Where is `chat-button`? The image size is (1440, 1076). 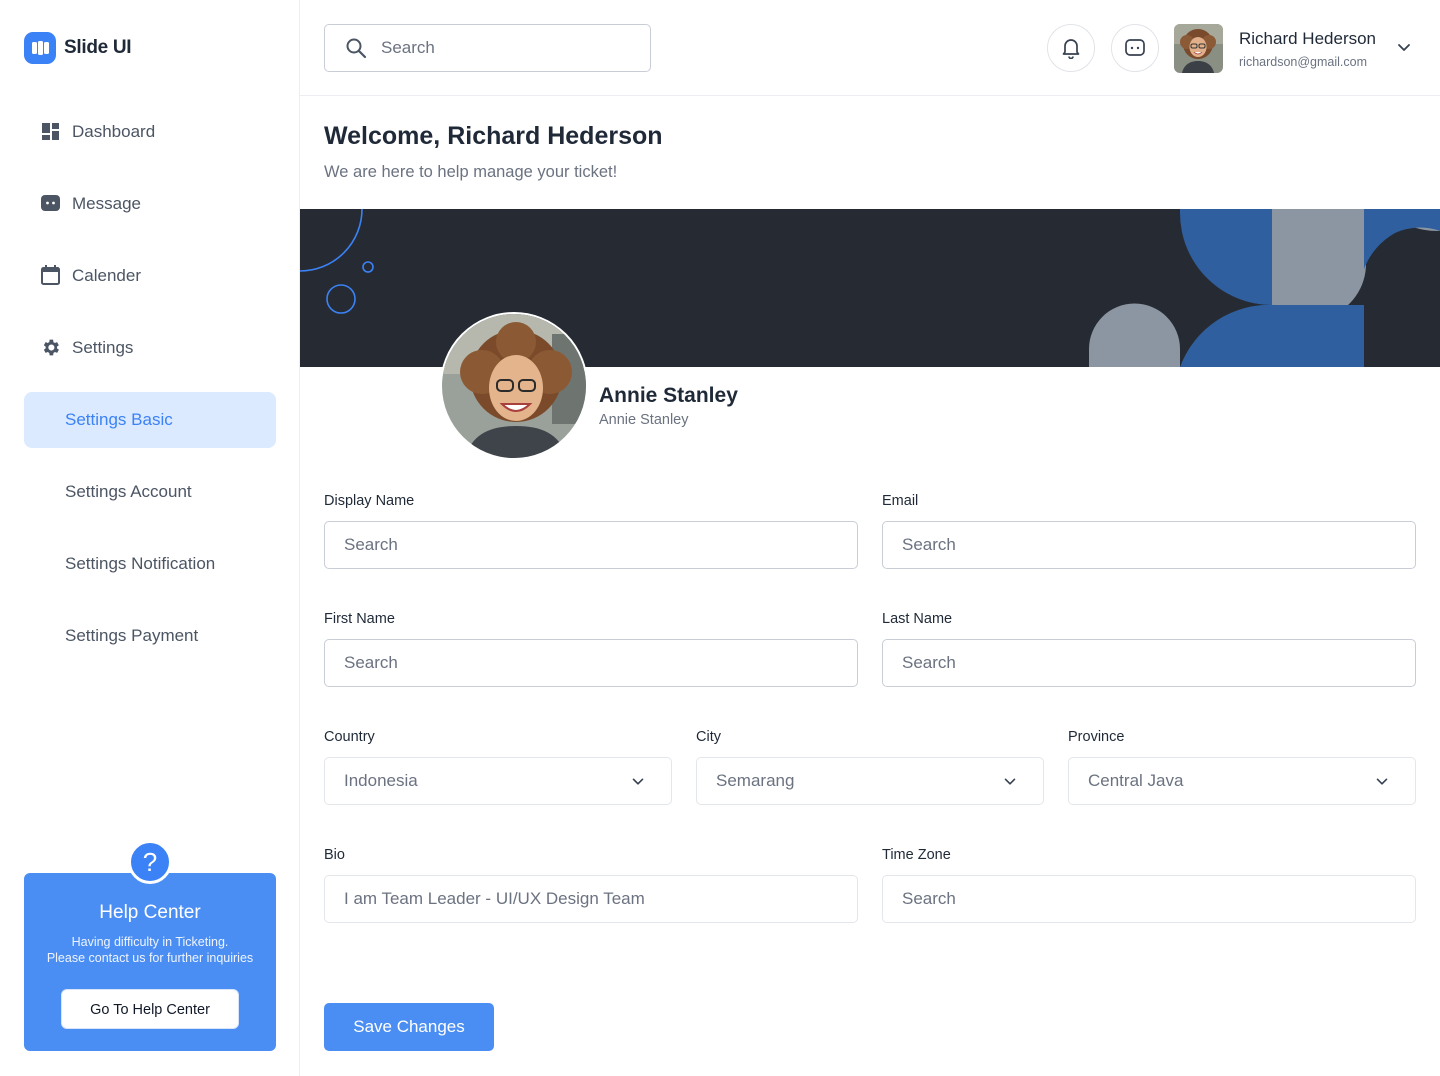 chat-button is located at coordinates (1135, 48).